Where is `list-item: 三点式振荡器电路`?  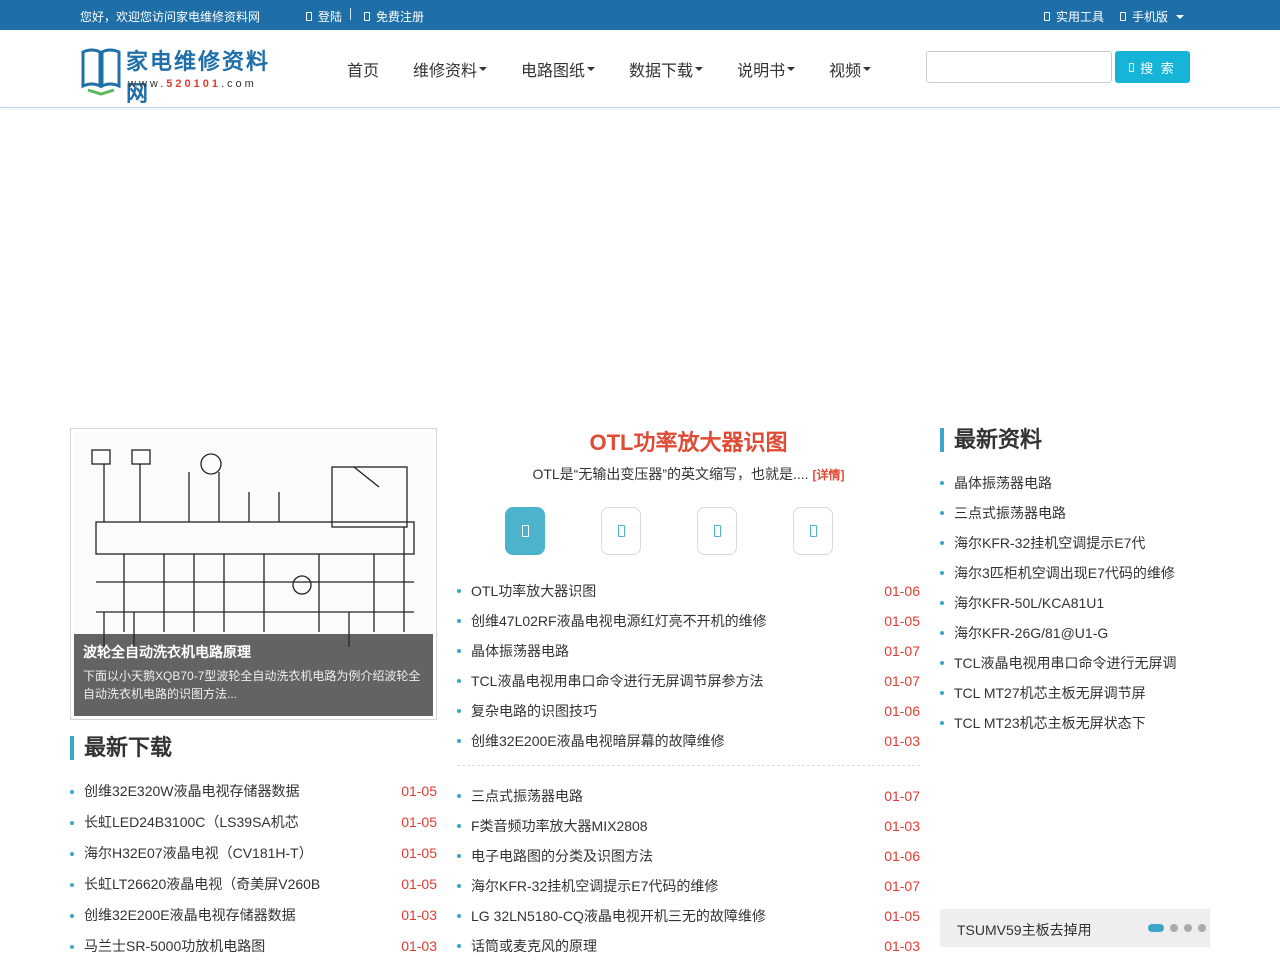 list-item: 三点式振荡器电路 is located at coordinates (1075, 513).